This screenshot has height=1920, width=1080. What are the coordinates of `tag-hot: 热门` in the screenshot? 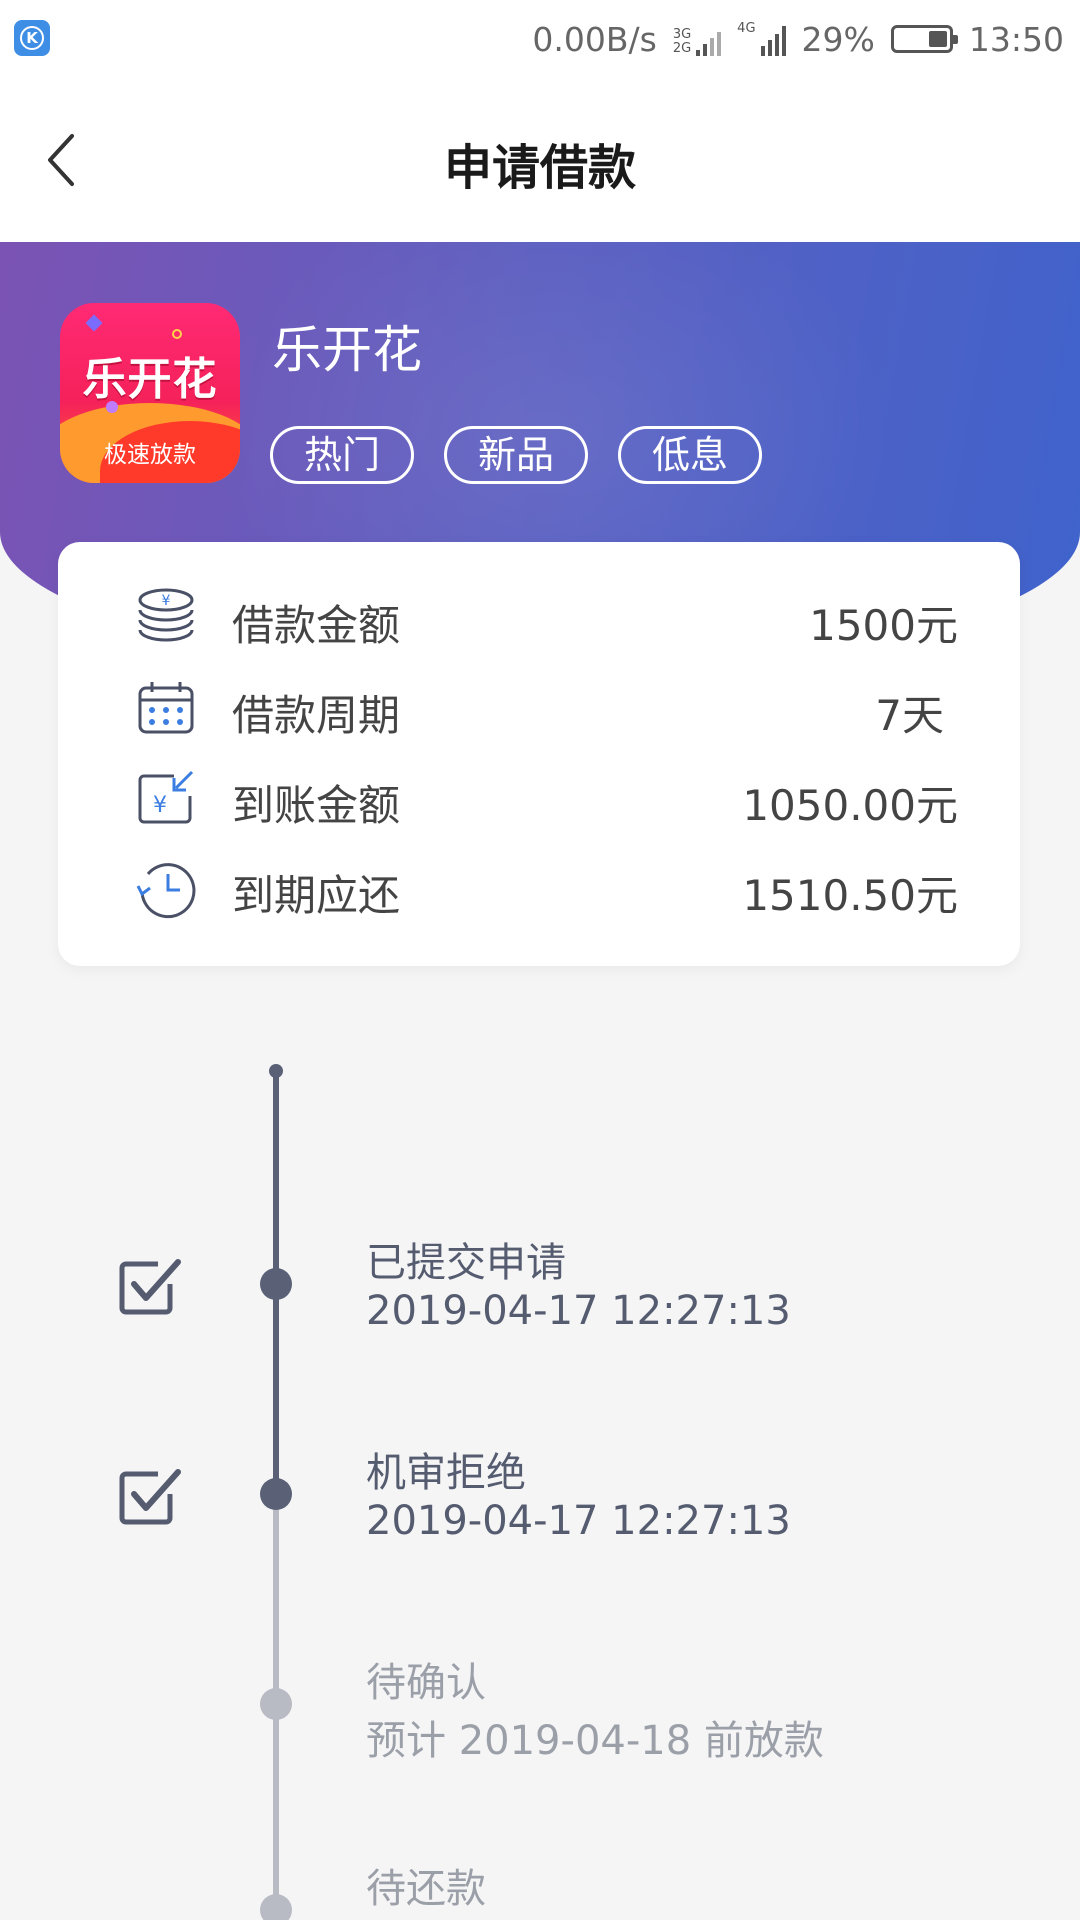 It's located at (342, 455).